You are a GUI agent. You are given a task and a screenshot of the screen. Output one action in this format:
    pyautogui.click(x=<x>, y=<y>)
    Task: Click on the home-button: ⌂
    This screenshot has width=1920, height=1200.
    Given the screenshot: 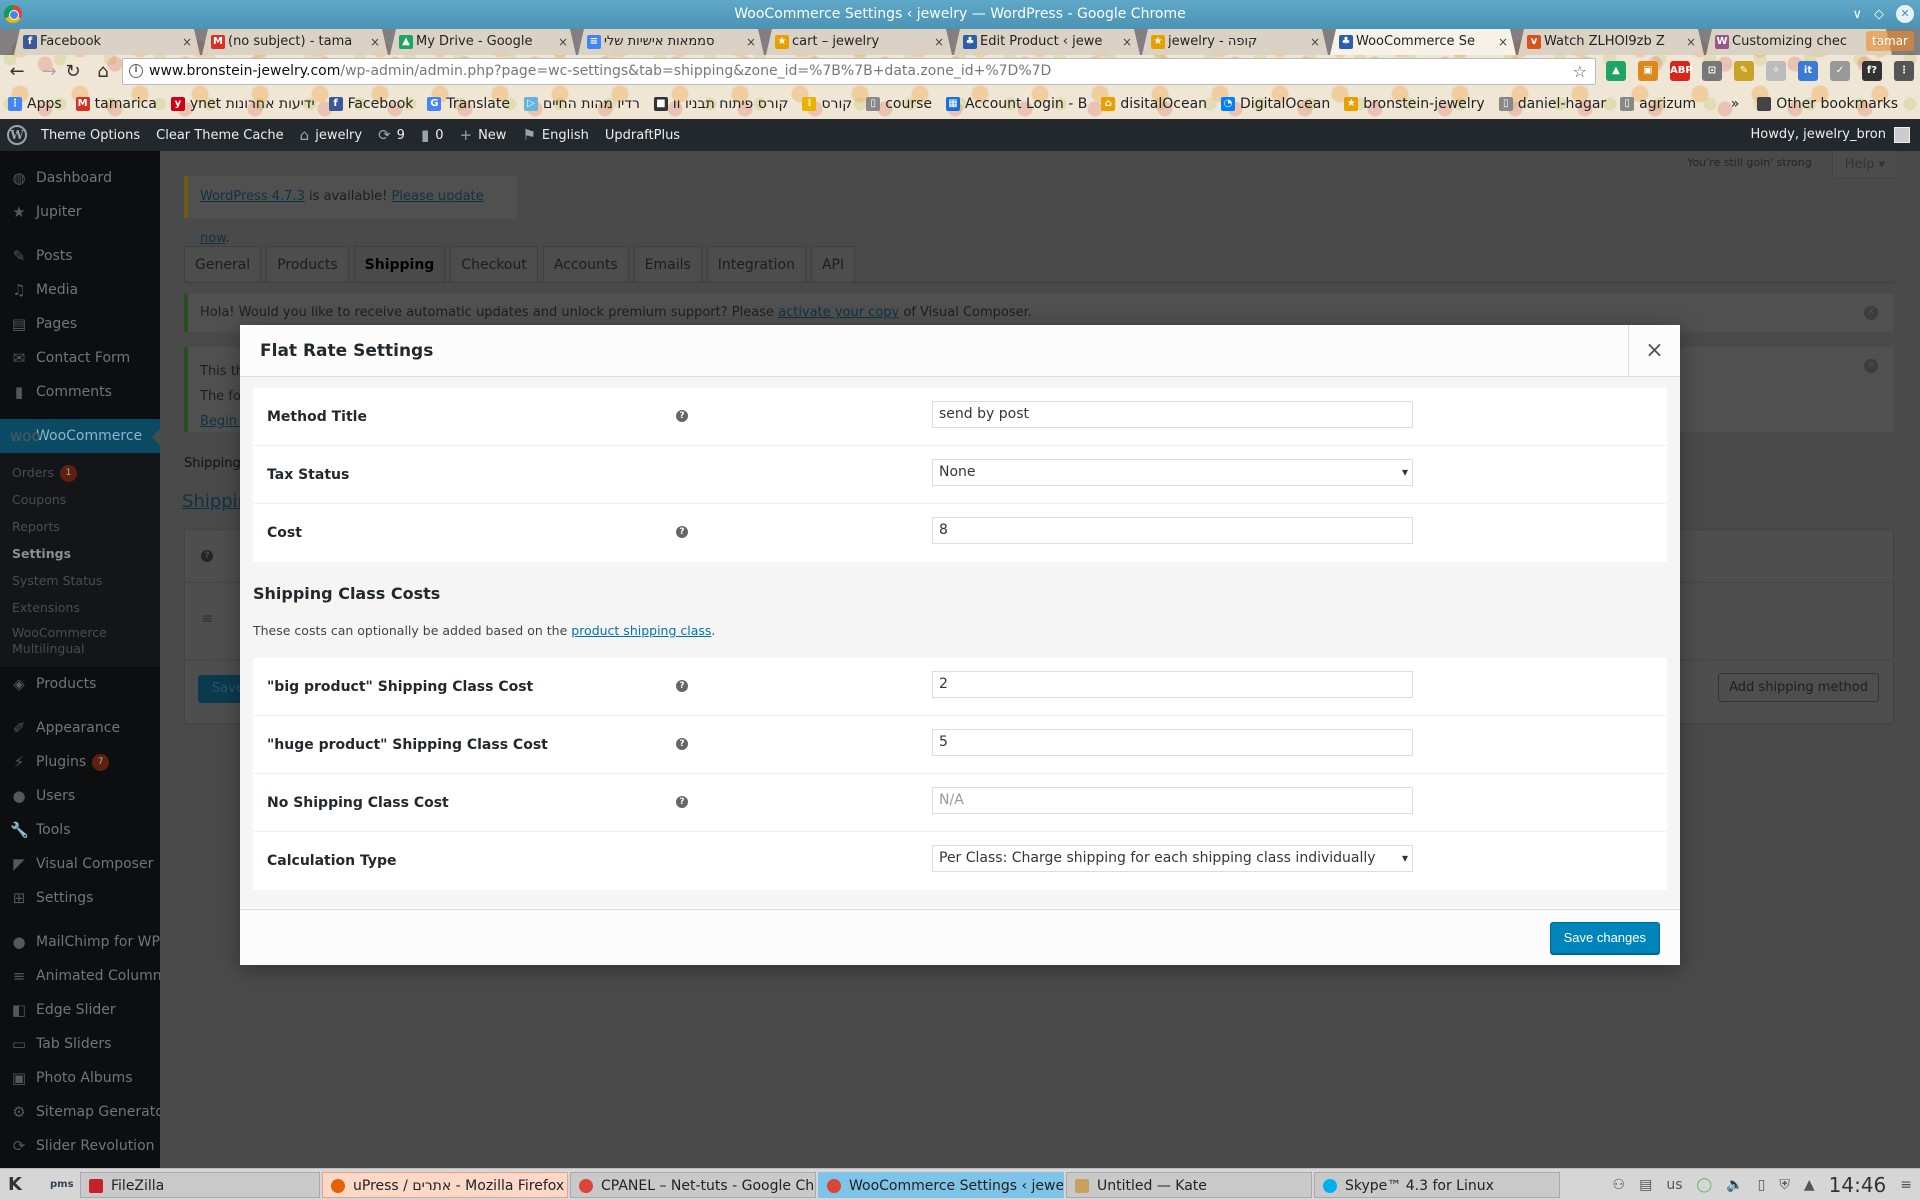 What is the action you would take?
    pyautogui.click(x=103, y=72)
    